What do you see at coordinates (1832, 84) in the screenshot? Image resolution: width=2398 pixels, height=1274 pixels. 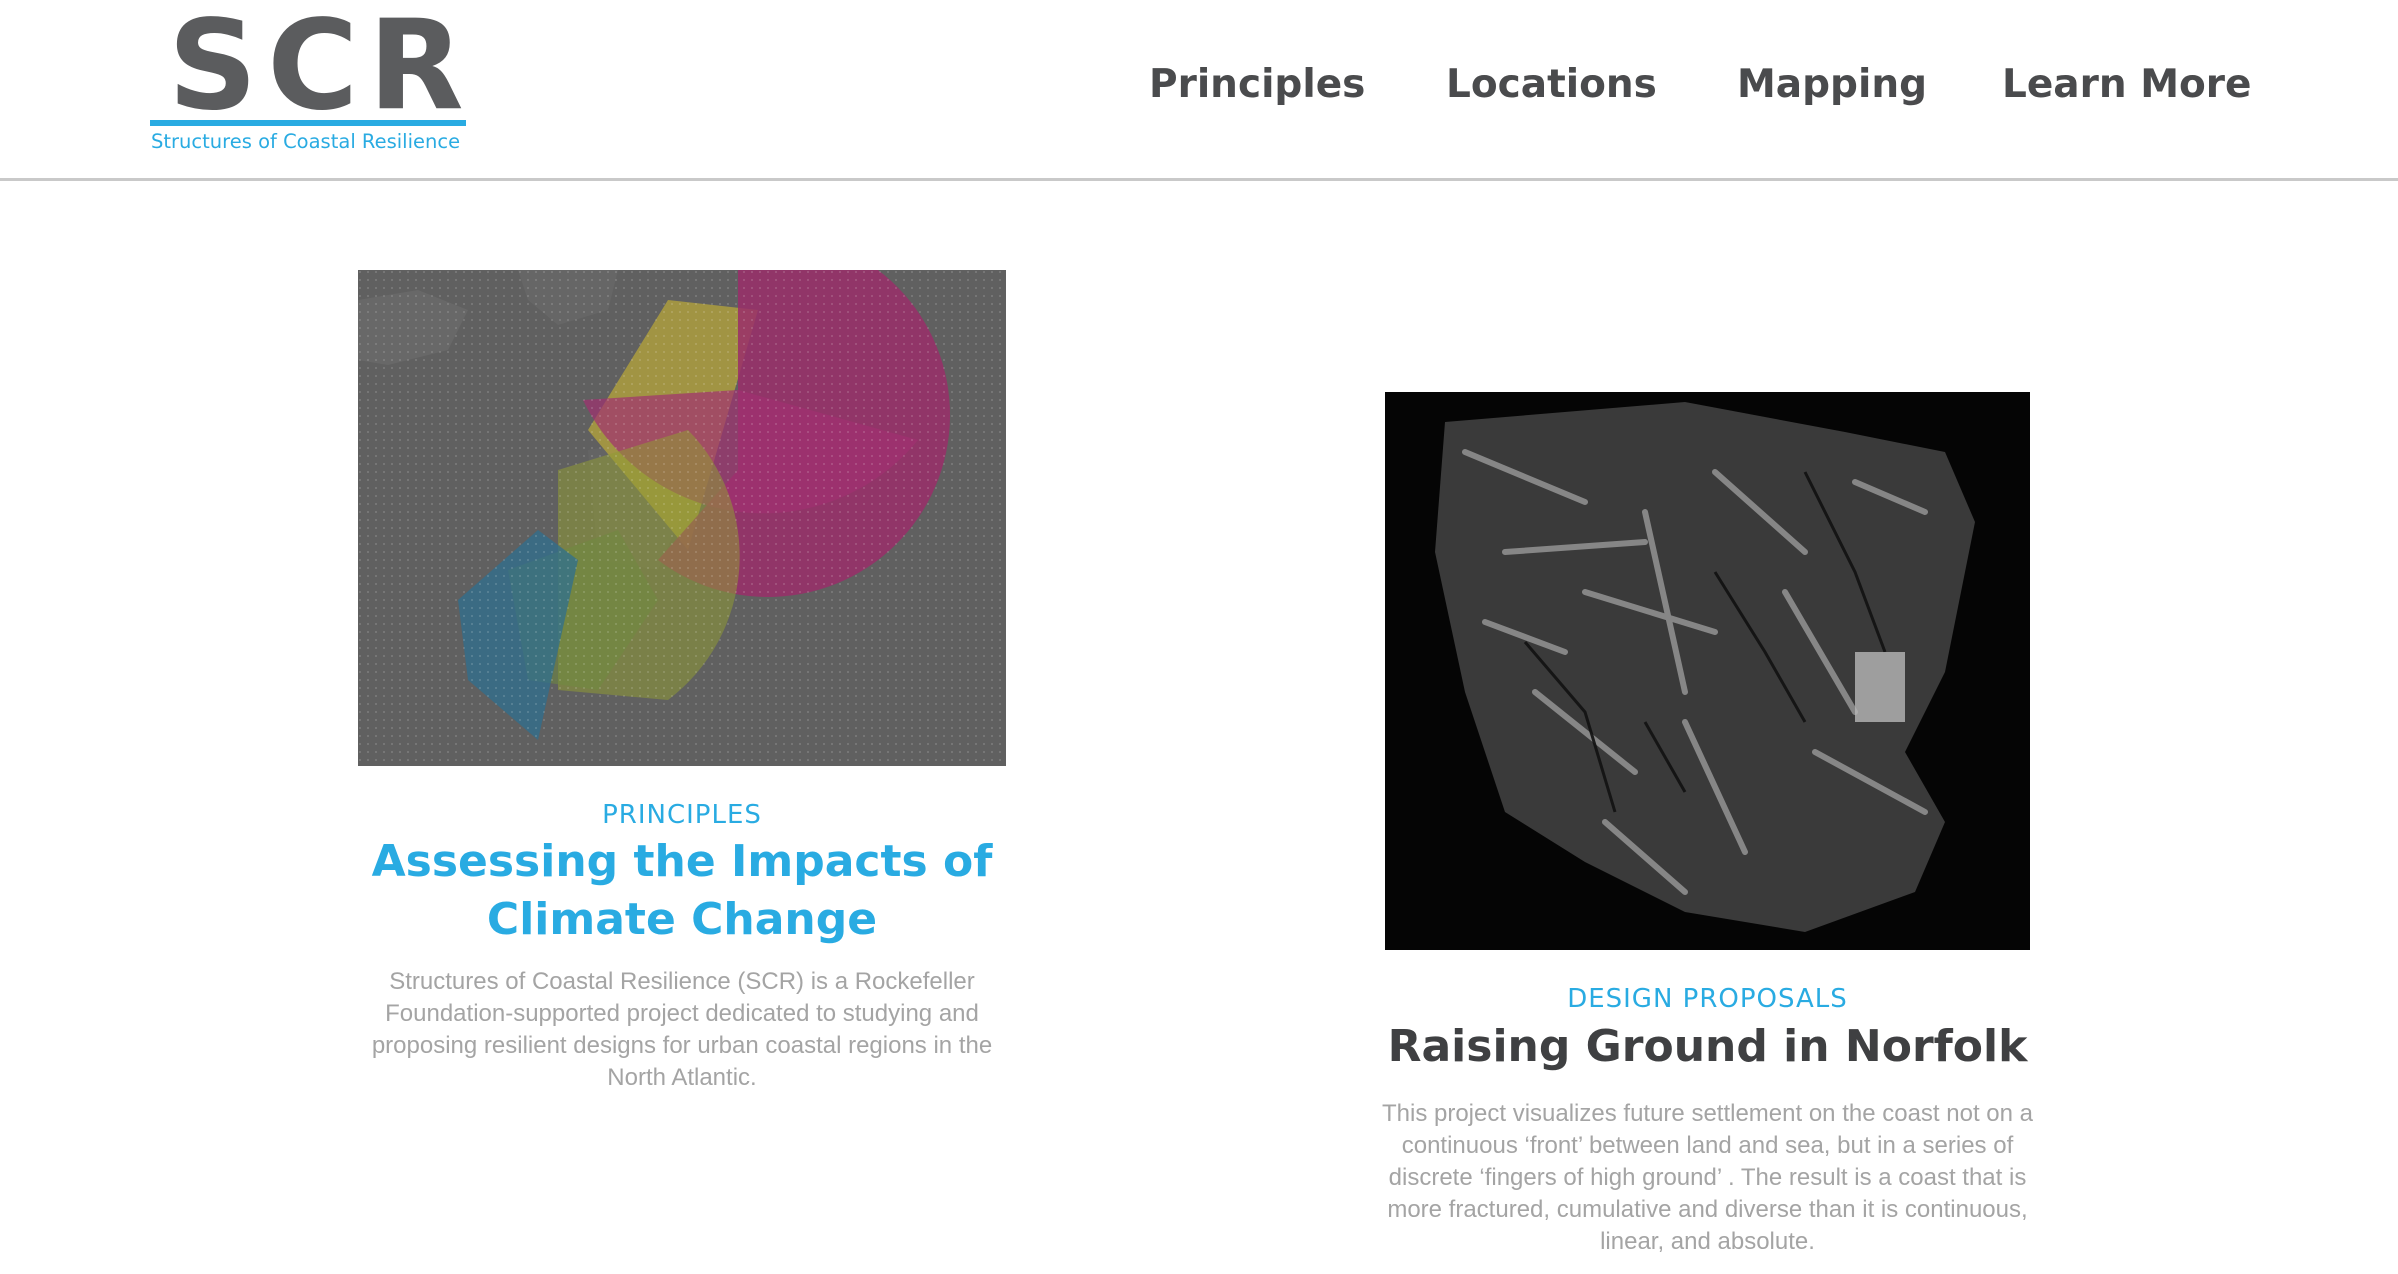 I see `nav-mapping: Mapping` at bounding box center [1832, 84].